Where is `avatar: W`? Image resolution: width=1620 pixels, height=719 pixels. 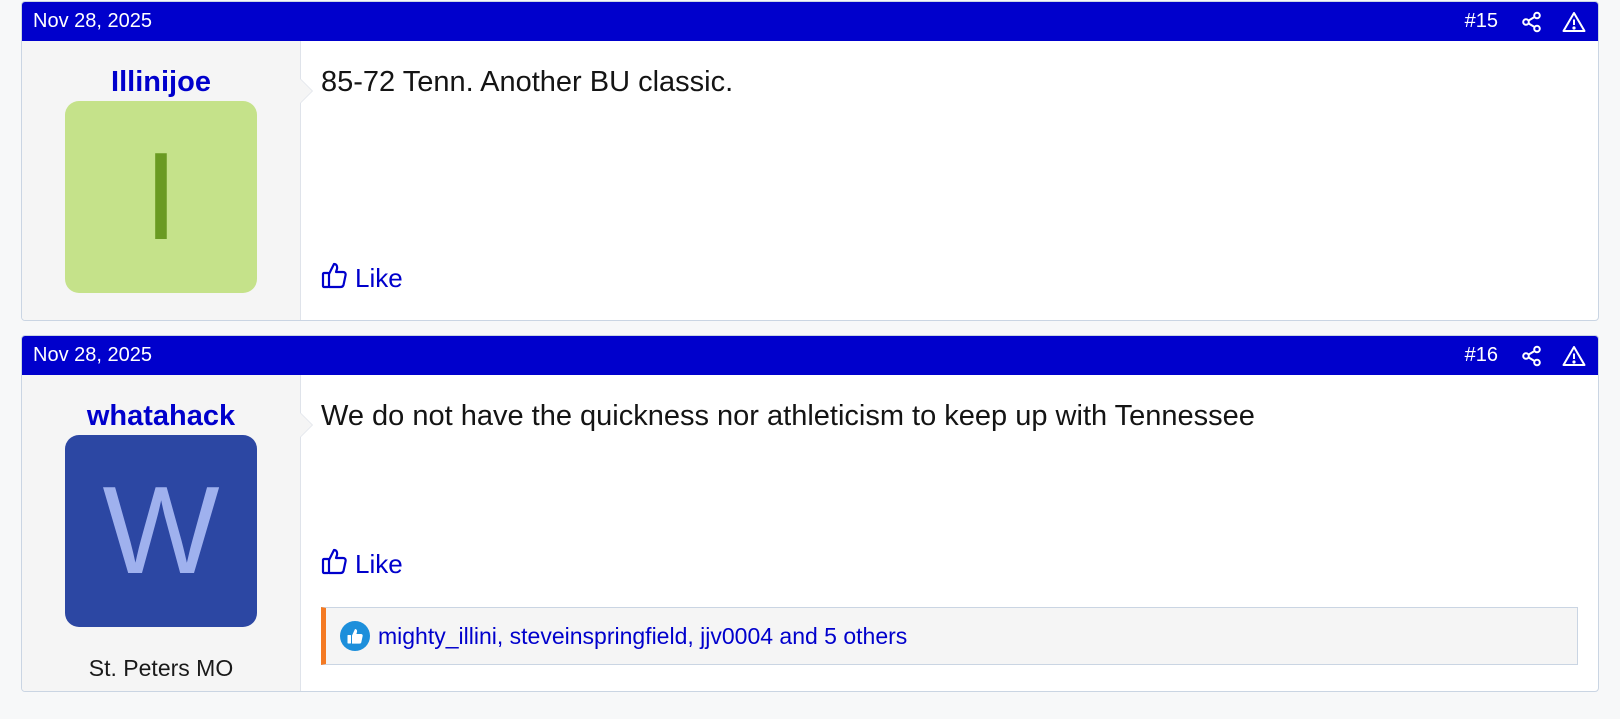 avatar: W is located at coordinates (161, 531).